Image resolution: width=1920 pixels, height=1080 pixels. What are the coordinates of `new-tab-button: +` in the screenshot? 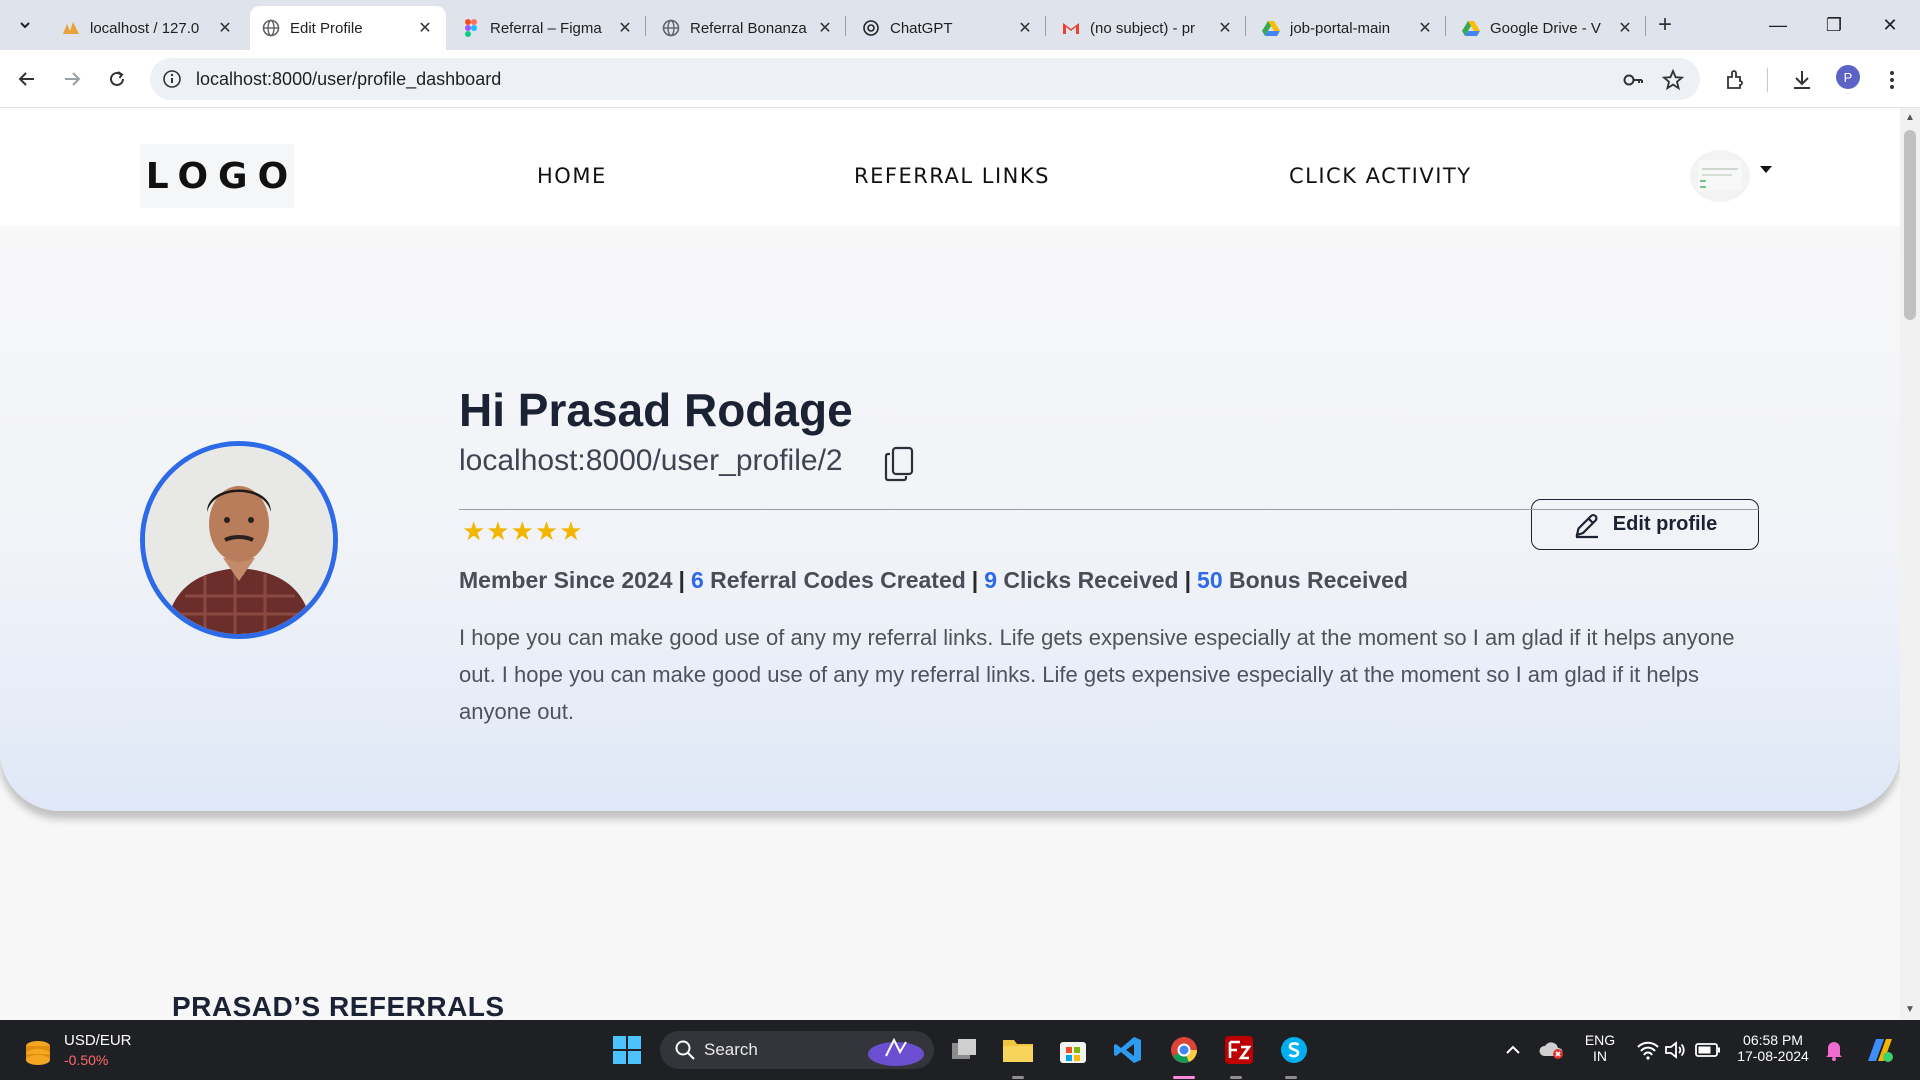 It's located at (1665, 25).